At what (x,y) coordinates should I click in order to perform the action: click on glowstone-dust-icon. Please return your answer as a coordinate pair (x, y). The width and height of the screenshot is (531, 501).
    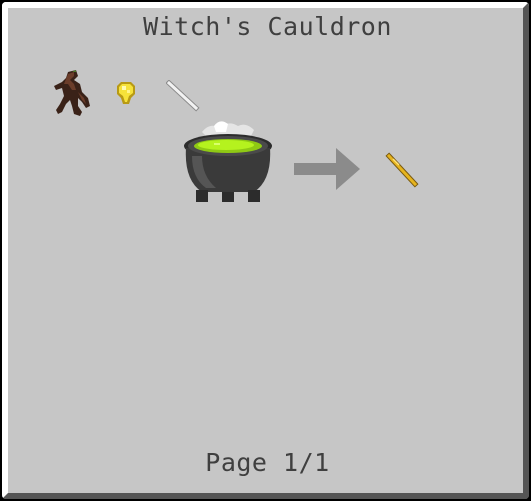
    Looking at the image, I should click on (126, 93).